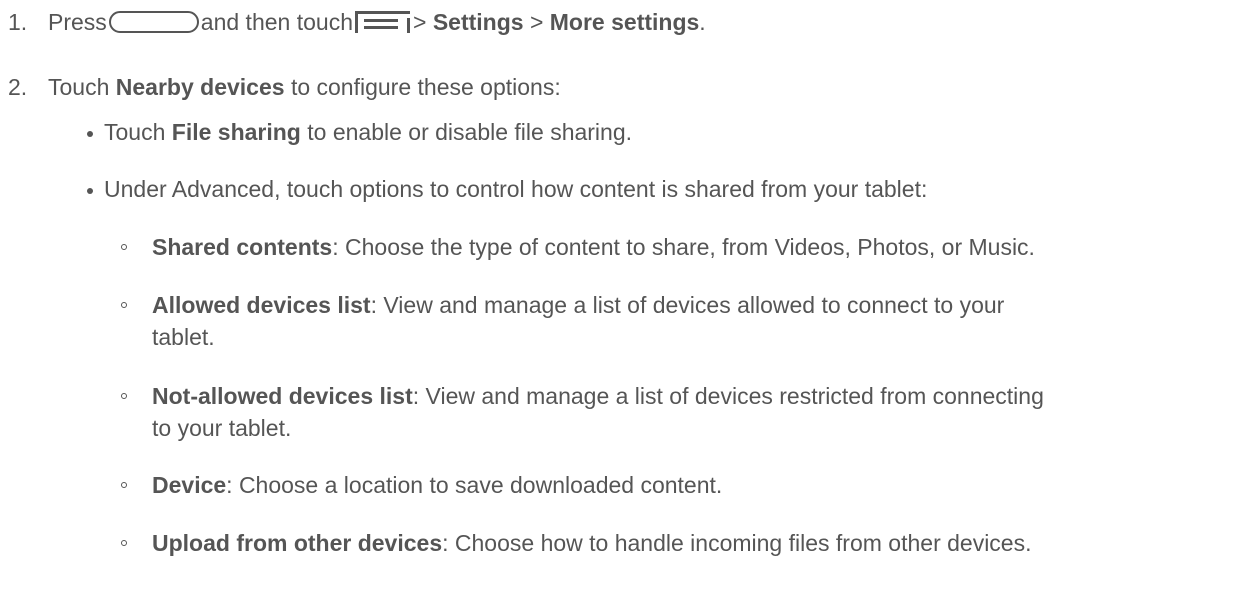 This screenshot has width=1260, height=592. What do you see at coordinates (79, 87) in the screenshot?
I see `step-text: Touch` at bounding box center [79, 87].